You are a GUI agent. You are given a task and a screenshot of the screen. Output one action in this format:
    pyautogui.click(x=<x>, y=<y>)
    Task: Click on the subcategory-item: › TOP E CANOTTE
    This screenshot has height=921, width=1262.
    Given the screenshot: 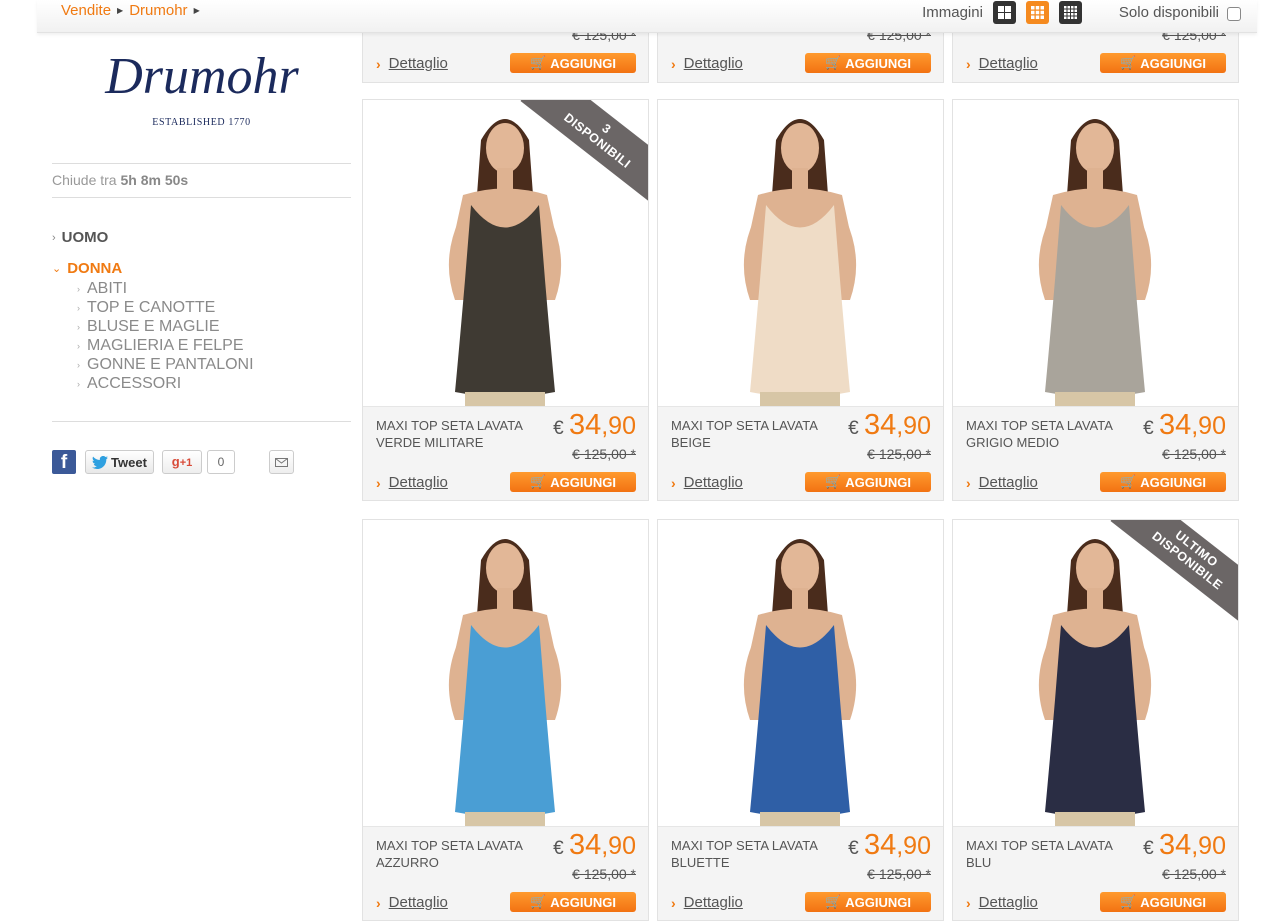 What is the action you would take?
    pyautogui.click(x=214, y=307)
    